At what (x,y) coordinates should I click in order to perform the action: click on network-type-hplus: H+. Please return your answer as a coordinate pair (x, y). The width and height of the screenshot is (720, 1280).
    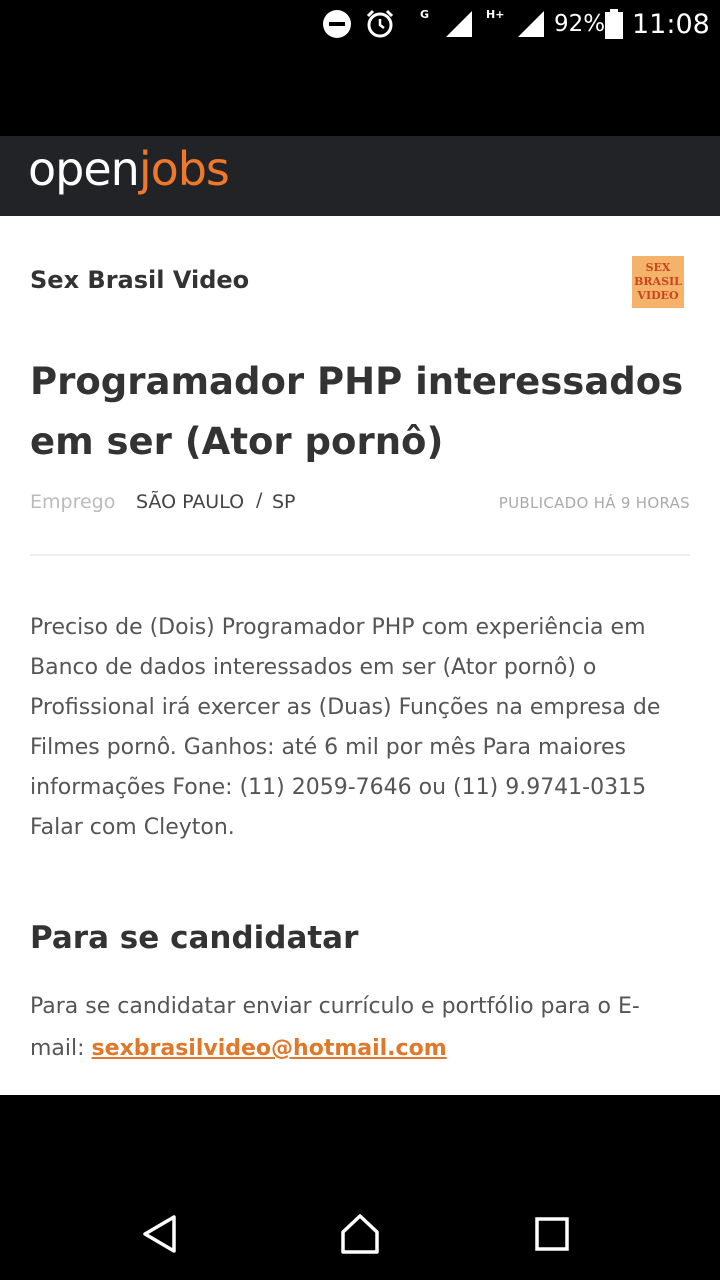
    Looking at the image, I should click on (495, 14).